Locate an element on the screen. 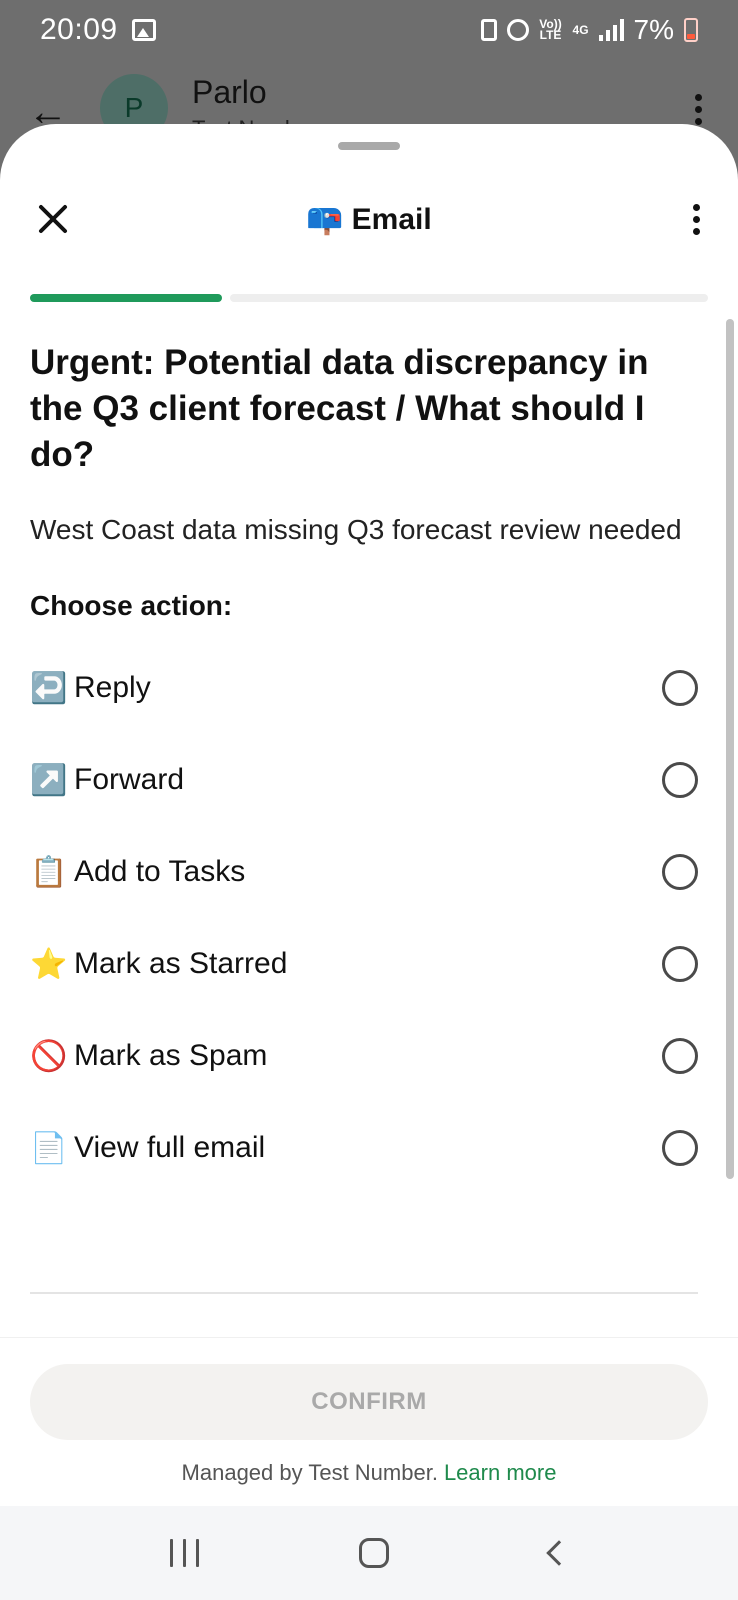 Image resolution: width=738 pixels, height=1600 pixels. progress-fill is located at coordinates (126, 298).